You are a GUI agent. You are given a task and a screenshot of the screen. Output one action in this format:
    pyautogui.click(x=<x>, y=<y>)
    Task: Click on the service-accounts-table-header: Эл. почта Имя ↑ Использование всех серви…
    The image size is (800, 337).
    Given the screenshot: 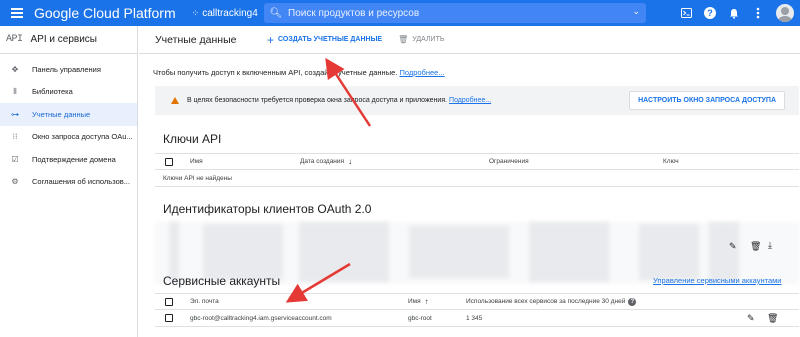 What is the action you would take?
    pyautogui.click(x=477, y=301)
    